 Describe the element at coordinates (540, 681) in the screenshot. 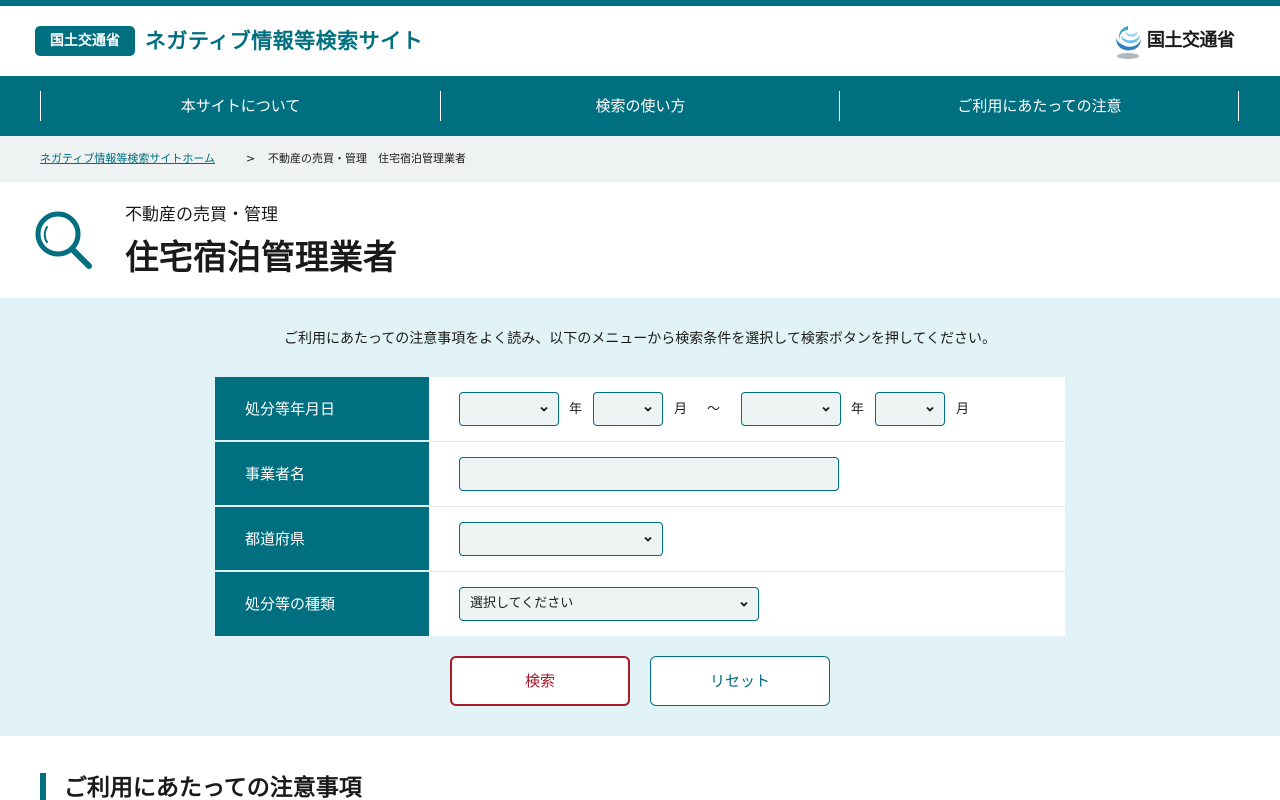

I see `search-button: 検索` at that location.